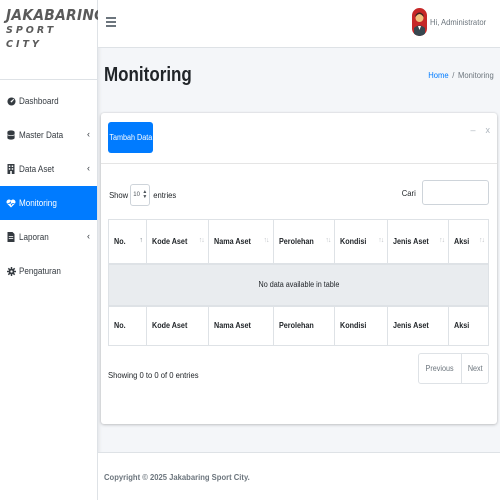  What do you see at coordinates (11, 271) in the screenshot?
I see `gear-icon` at bounding box center [11, 271].